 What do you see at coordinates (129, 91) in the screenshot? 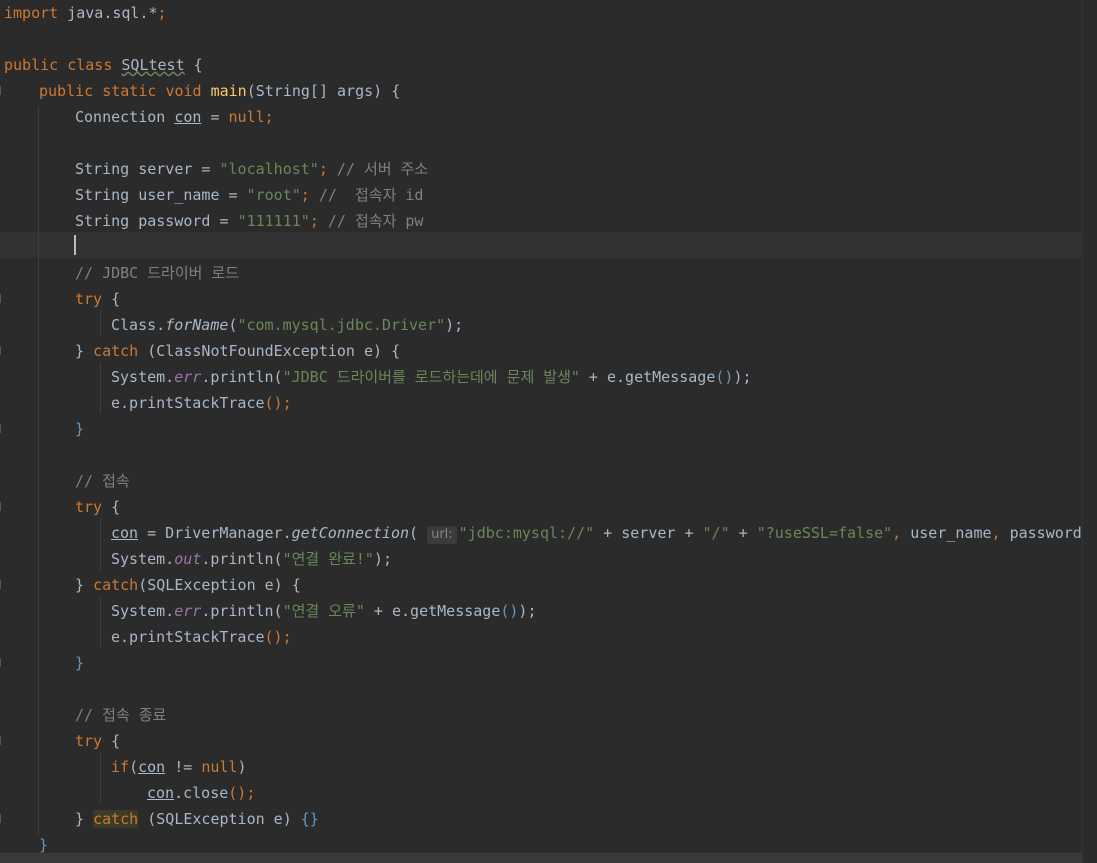
I see `keyword-token: static` at bounding box center [129, 91].